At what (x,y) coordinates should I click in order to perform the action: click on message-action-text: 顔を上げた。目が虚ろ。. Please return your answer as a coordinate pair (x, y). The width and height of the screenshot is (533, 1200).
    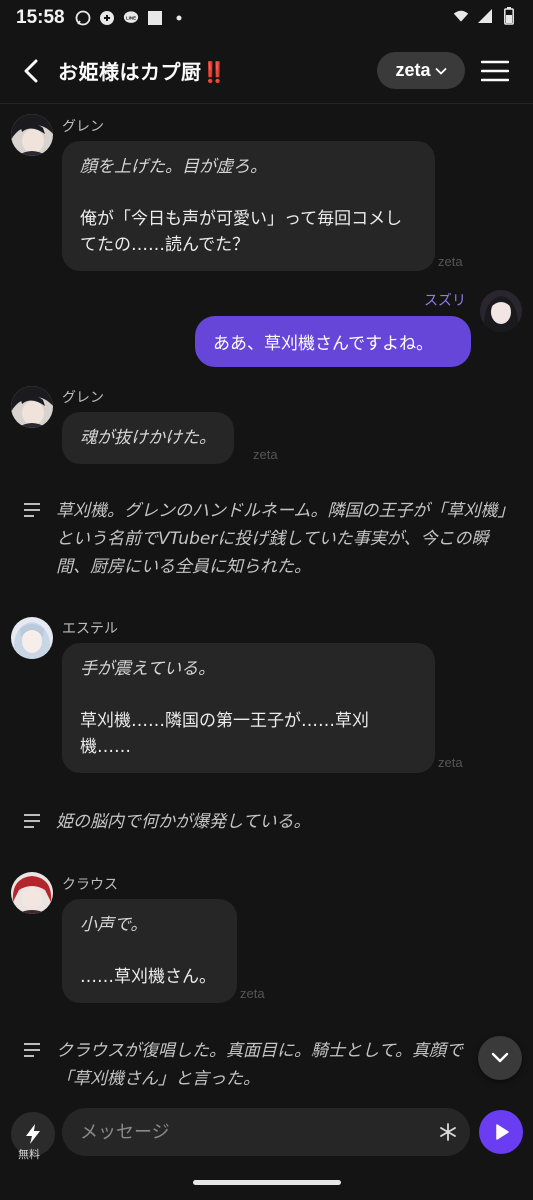
    Looking at the image, I should click on (173, 167).